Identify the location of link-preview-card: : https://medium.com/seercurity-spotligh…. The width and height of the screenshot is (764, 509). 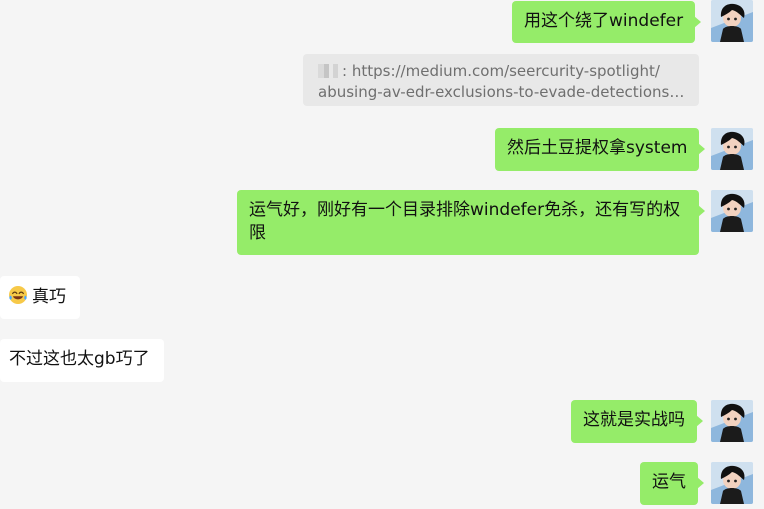
(501, 80).